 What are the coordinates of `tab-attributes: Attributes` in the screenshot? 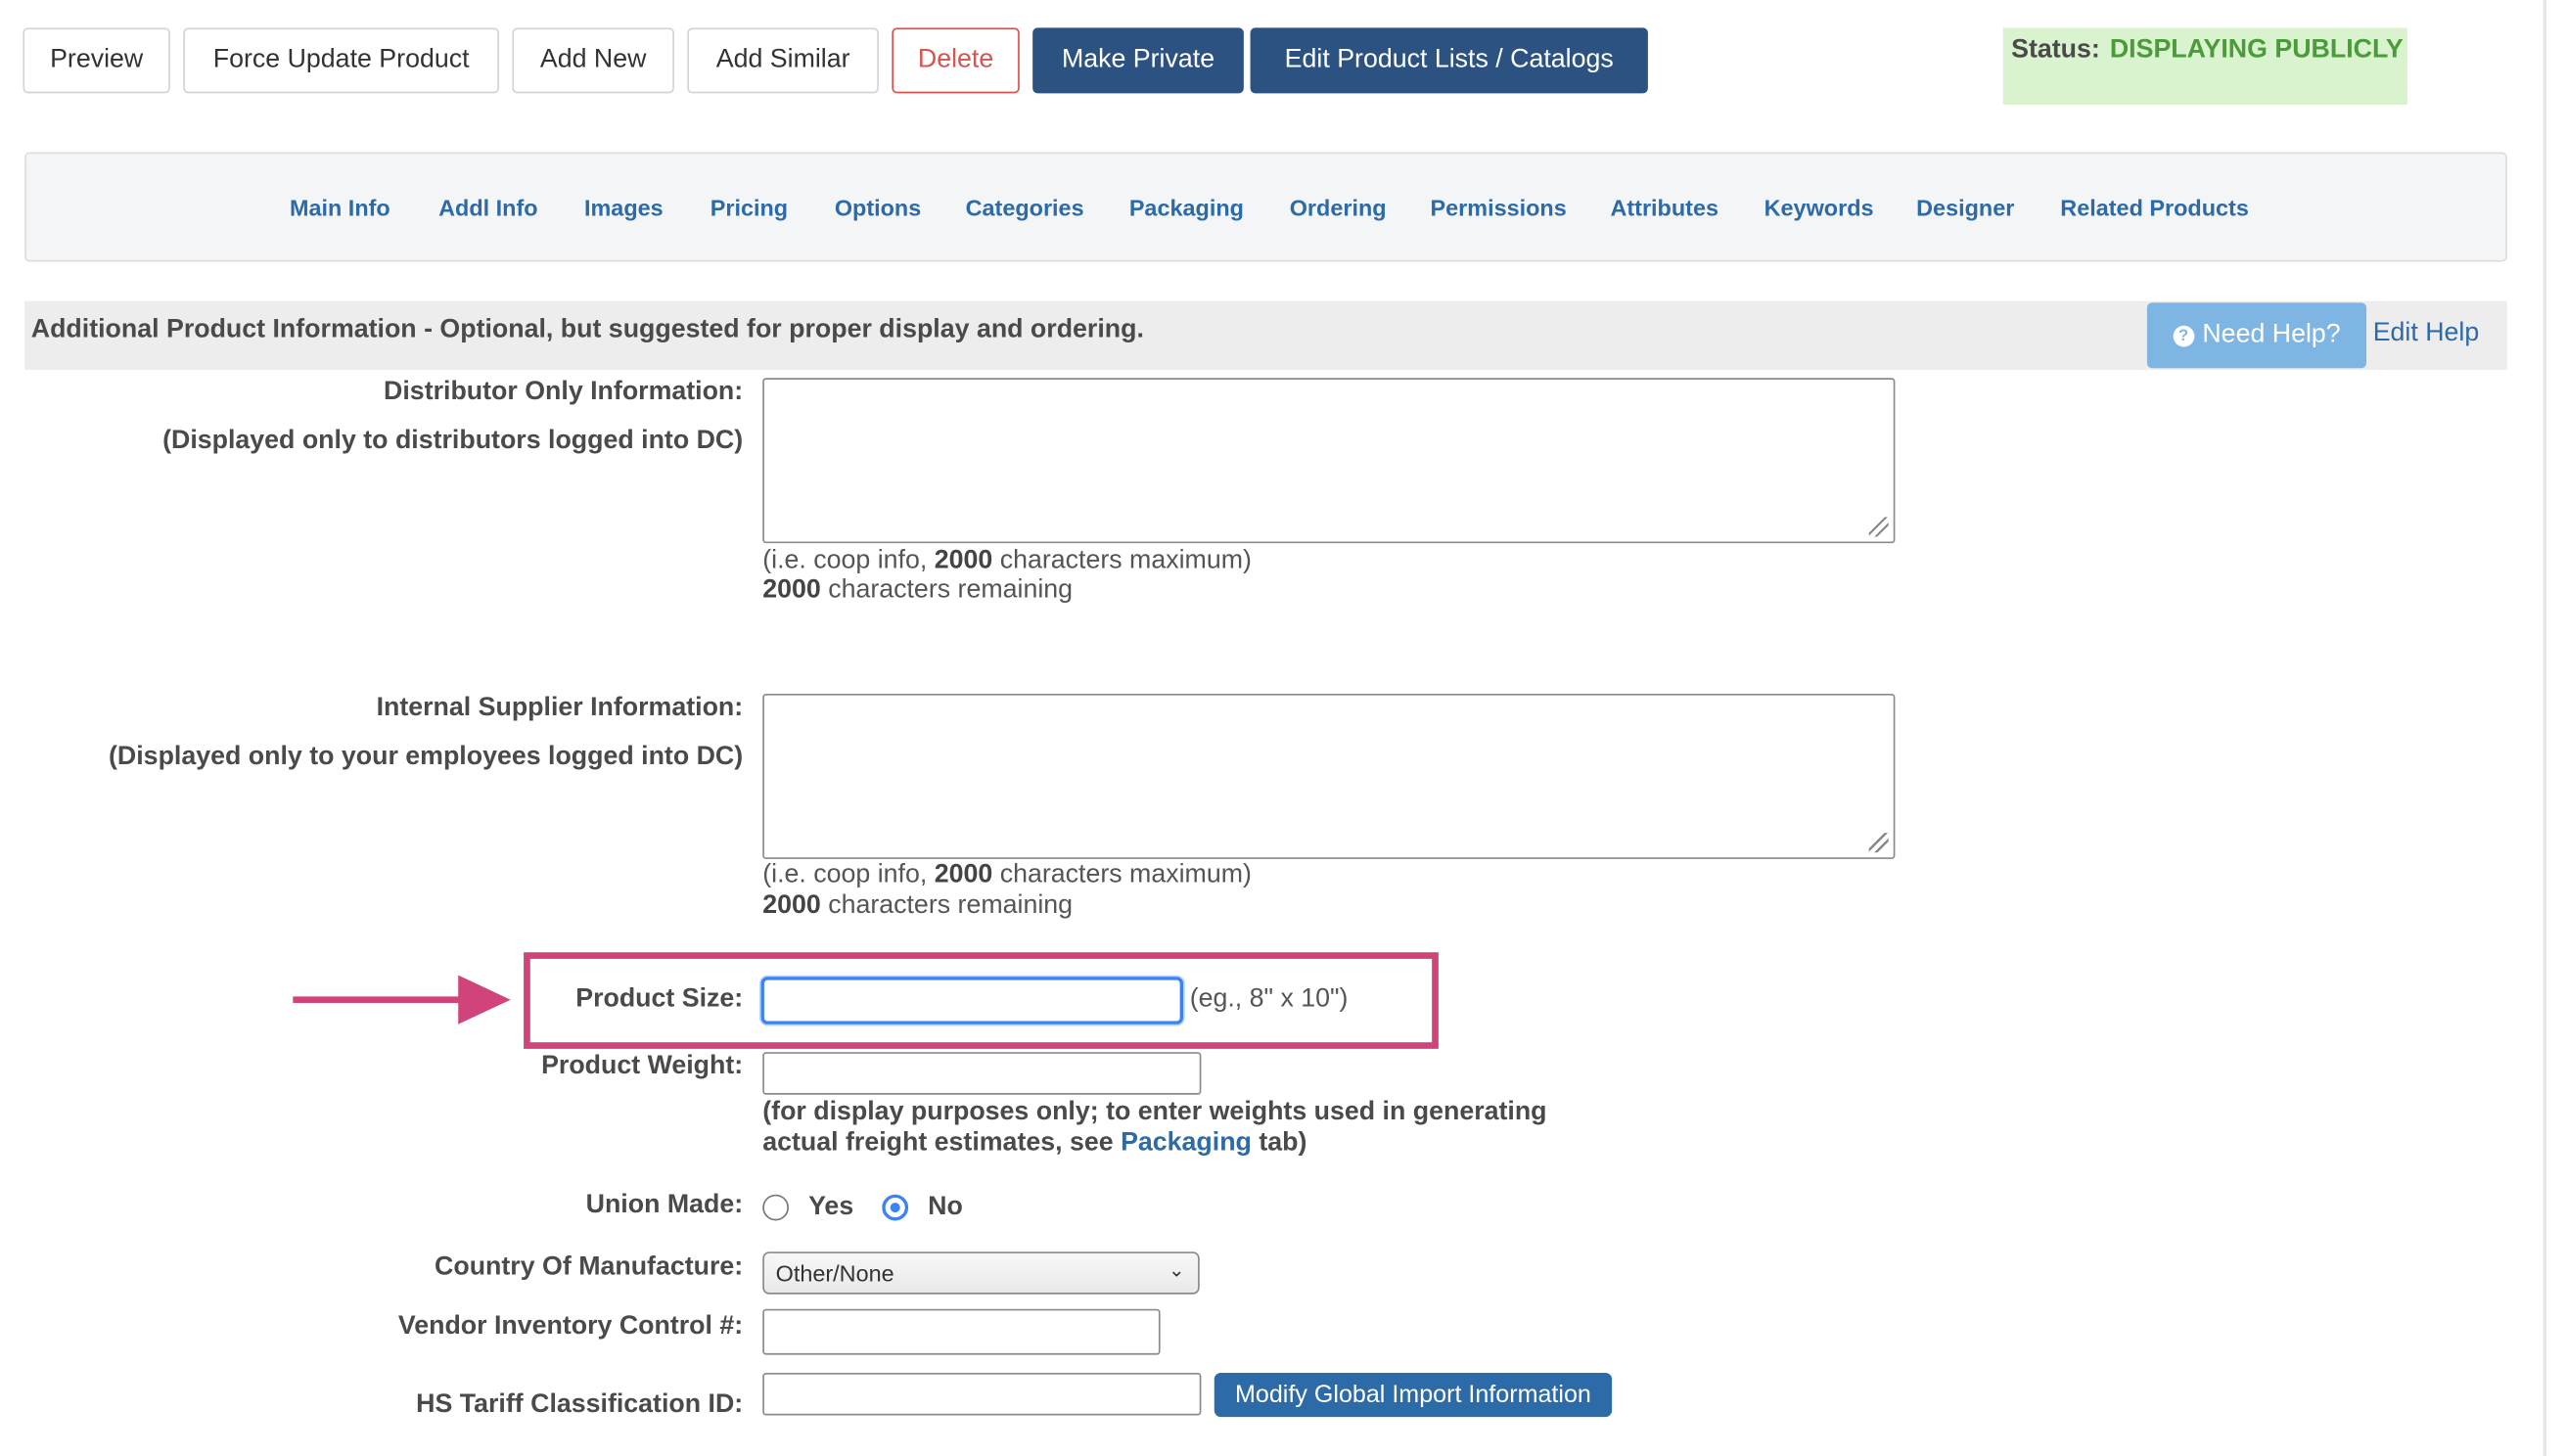 It's located at (1664, 208).